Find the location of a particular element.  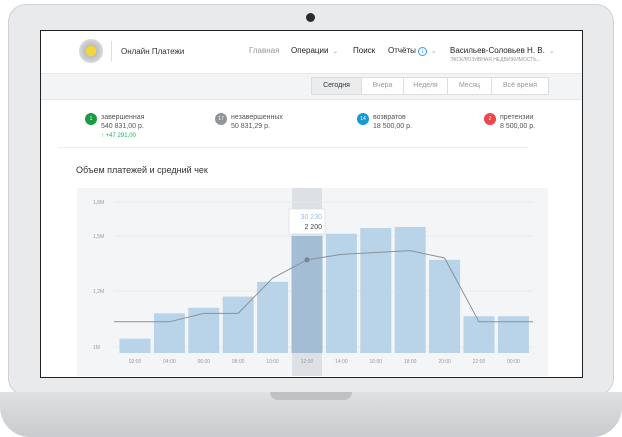

x-tick-label: 08:00 is located at coordinates (238, 362).